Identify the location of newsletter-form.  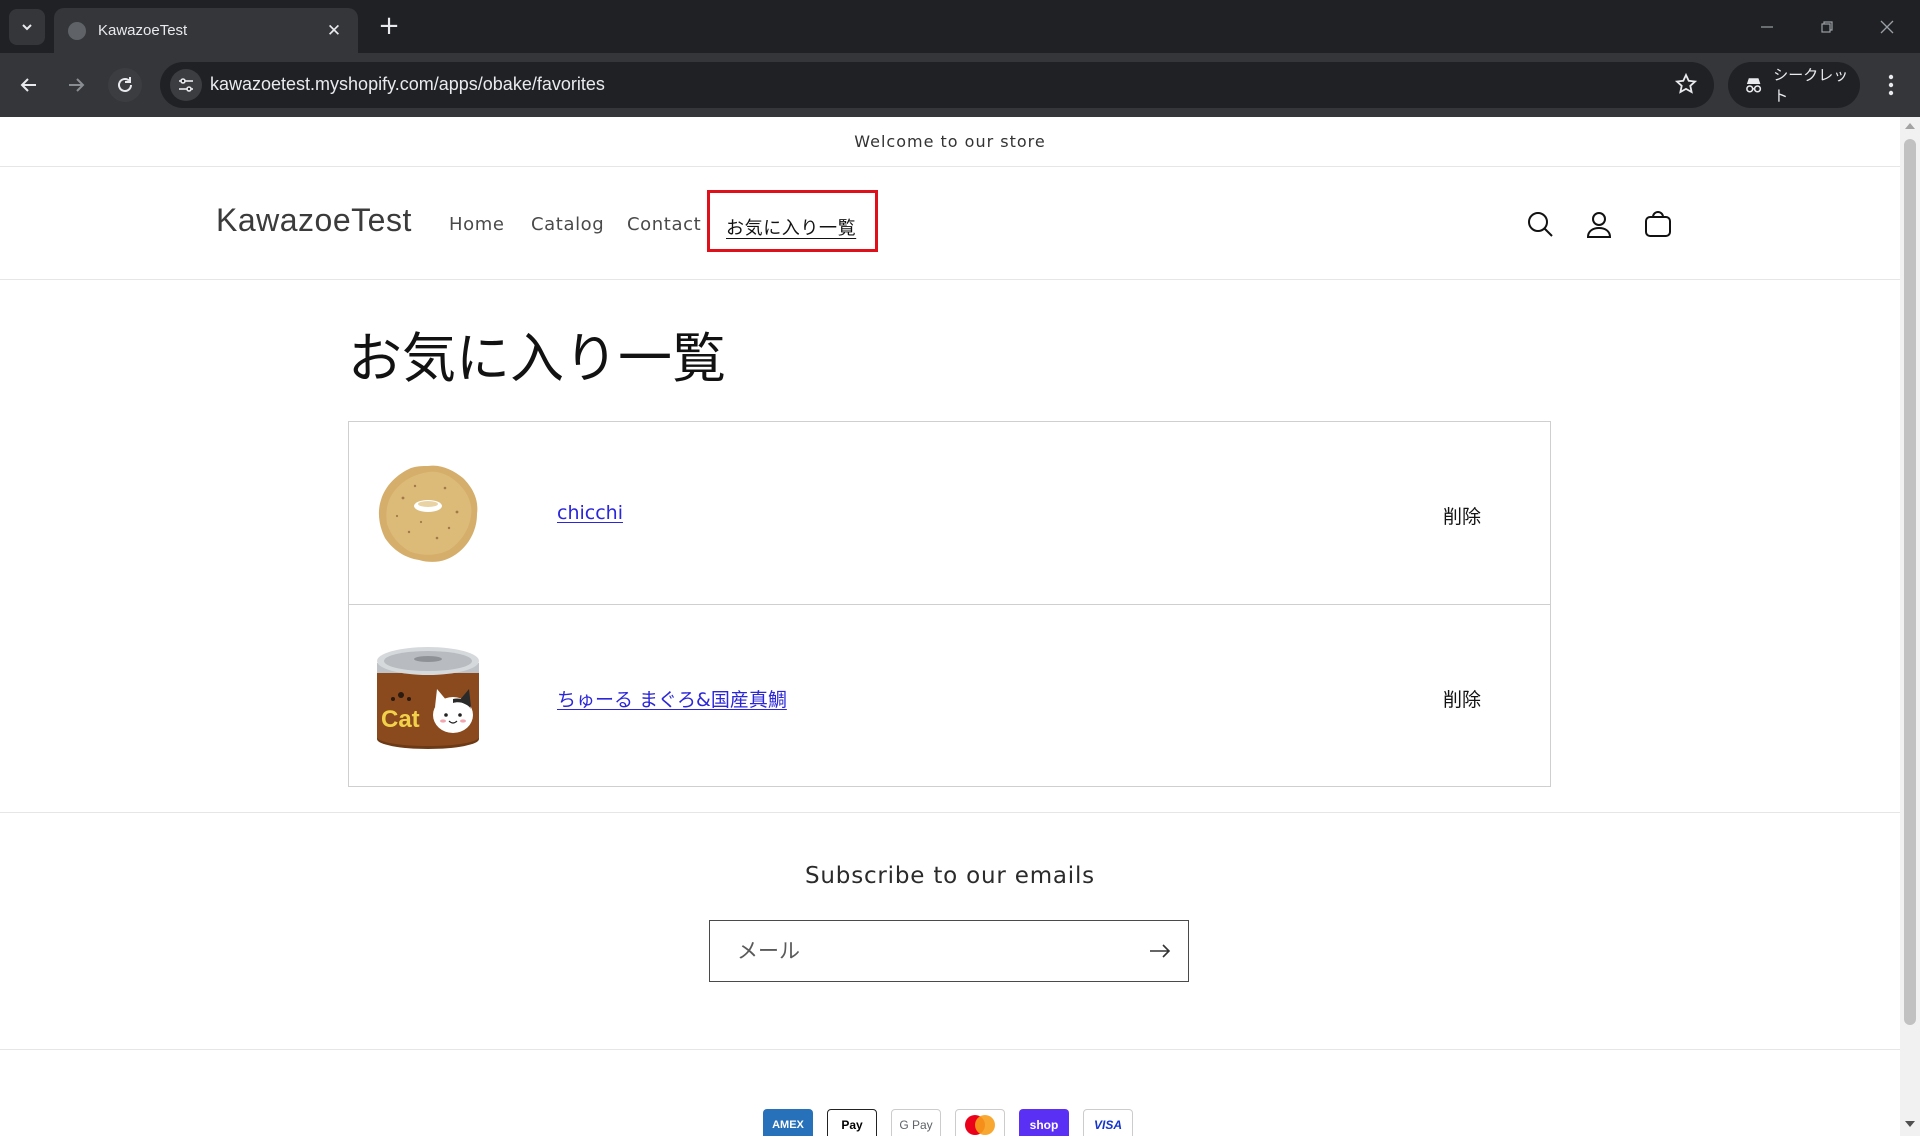
(949, 951).